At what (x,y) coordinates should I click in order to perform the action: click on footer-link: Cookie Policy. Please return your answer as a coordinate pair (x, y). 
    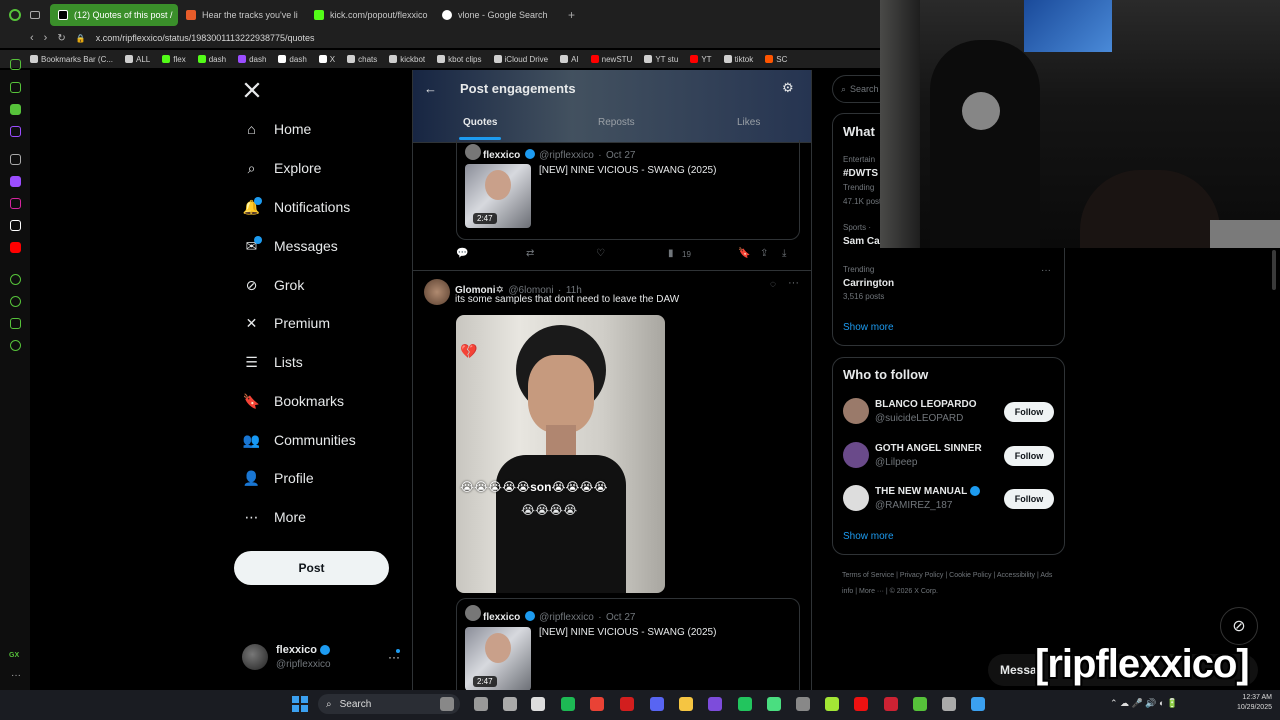
    Looking at the image, I should click on (970, 575).